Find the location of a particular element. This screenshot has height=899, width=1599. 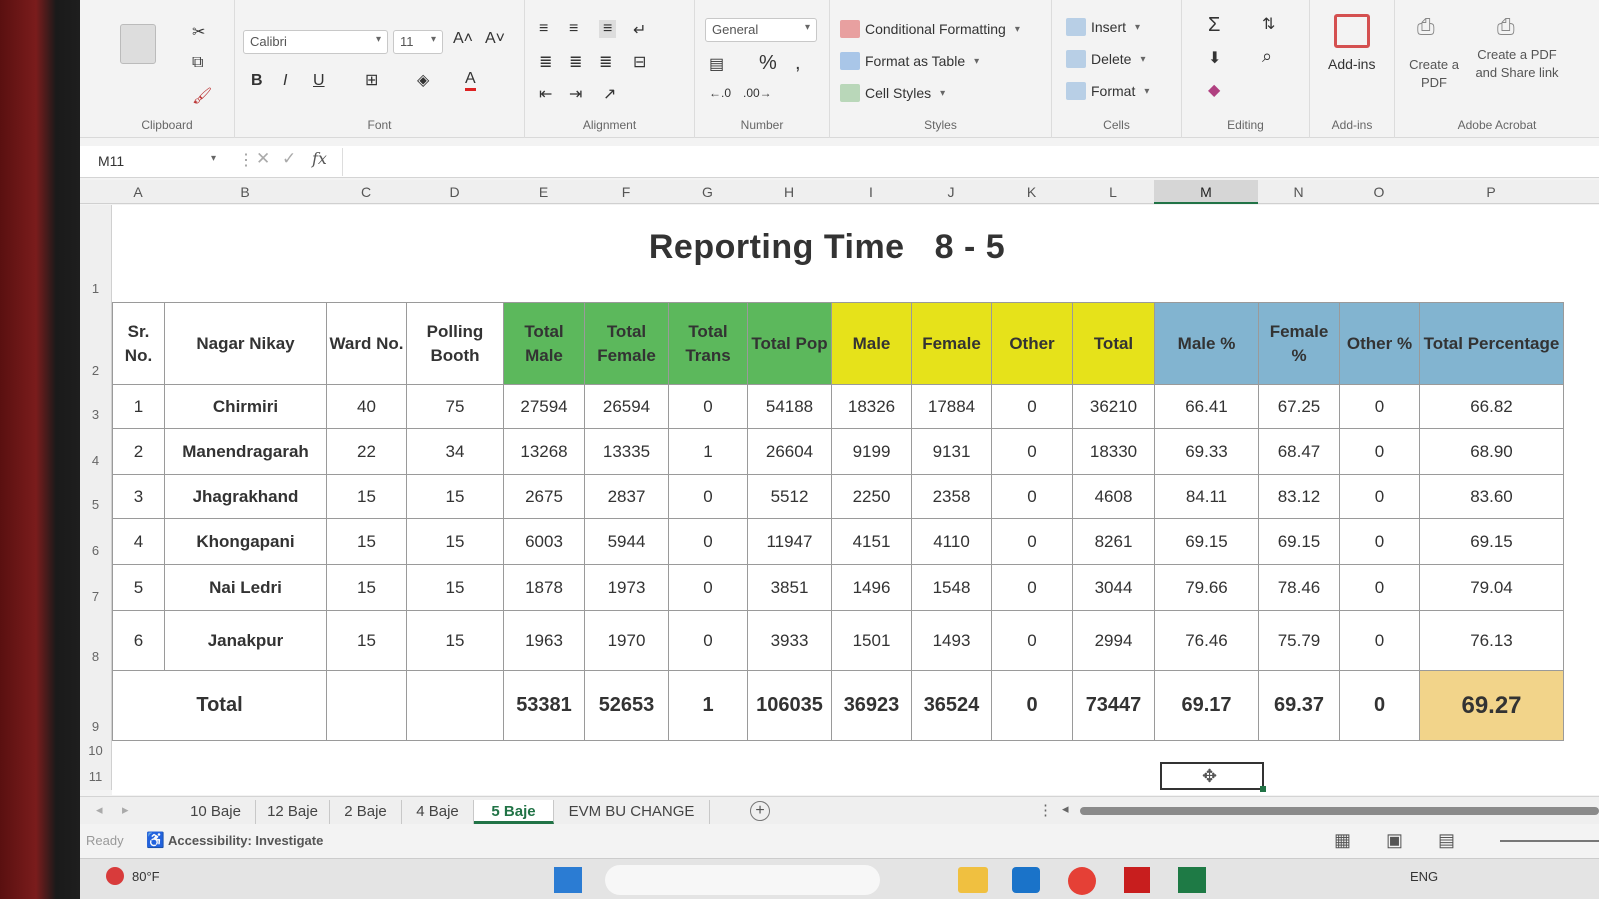

table-cell: 3851 is located at coordinates (789, 587).